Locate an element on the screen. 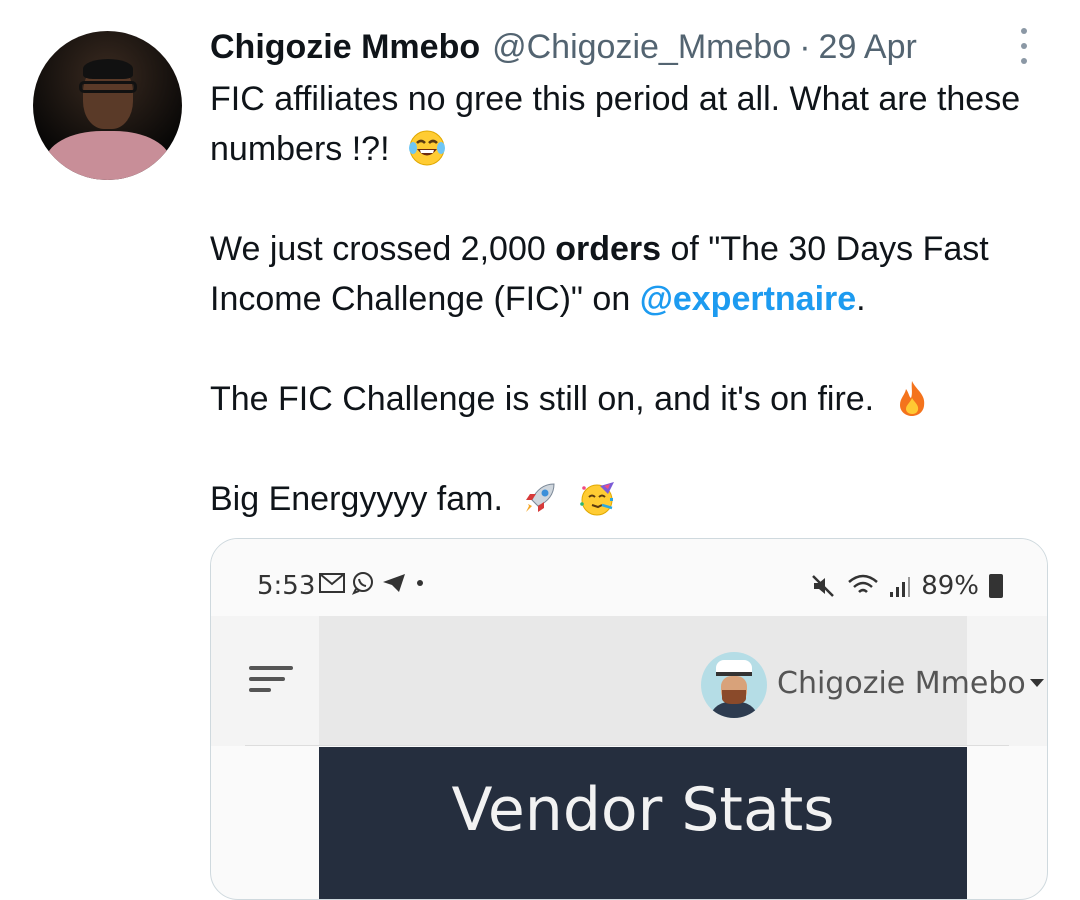  header-divider is located at coordinates (627, 745).